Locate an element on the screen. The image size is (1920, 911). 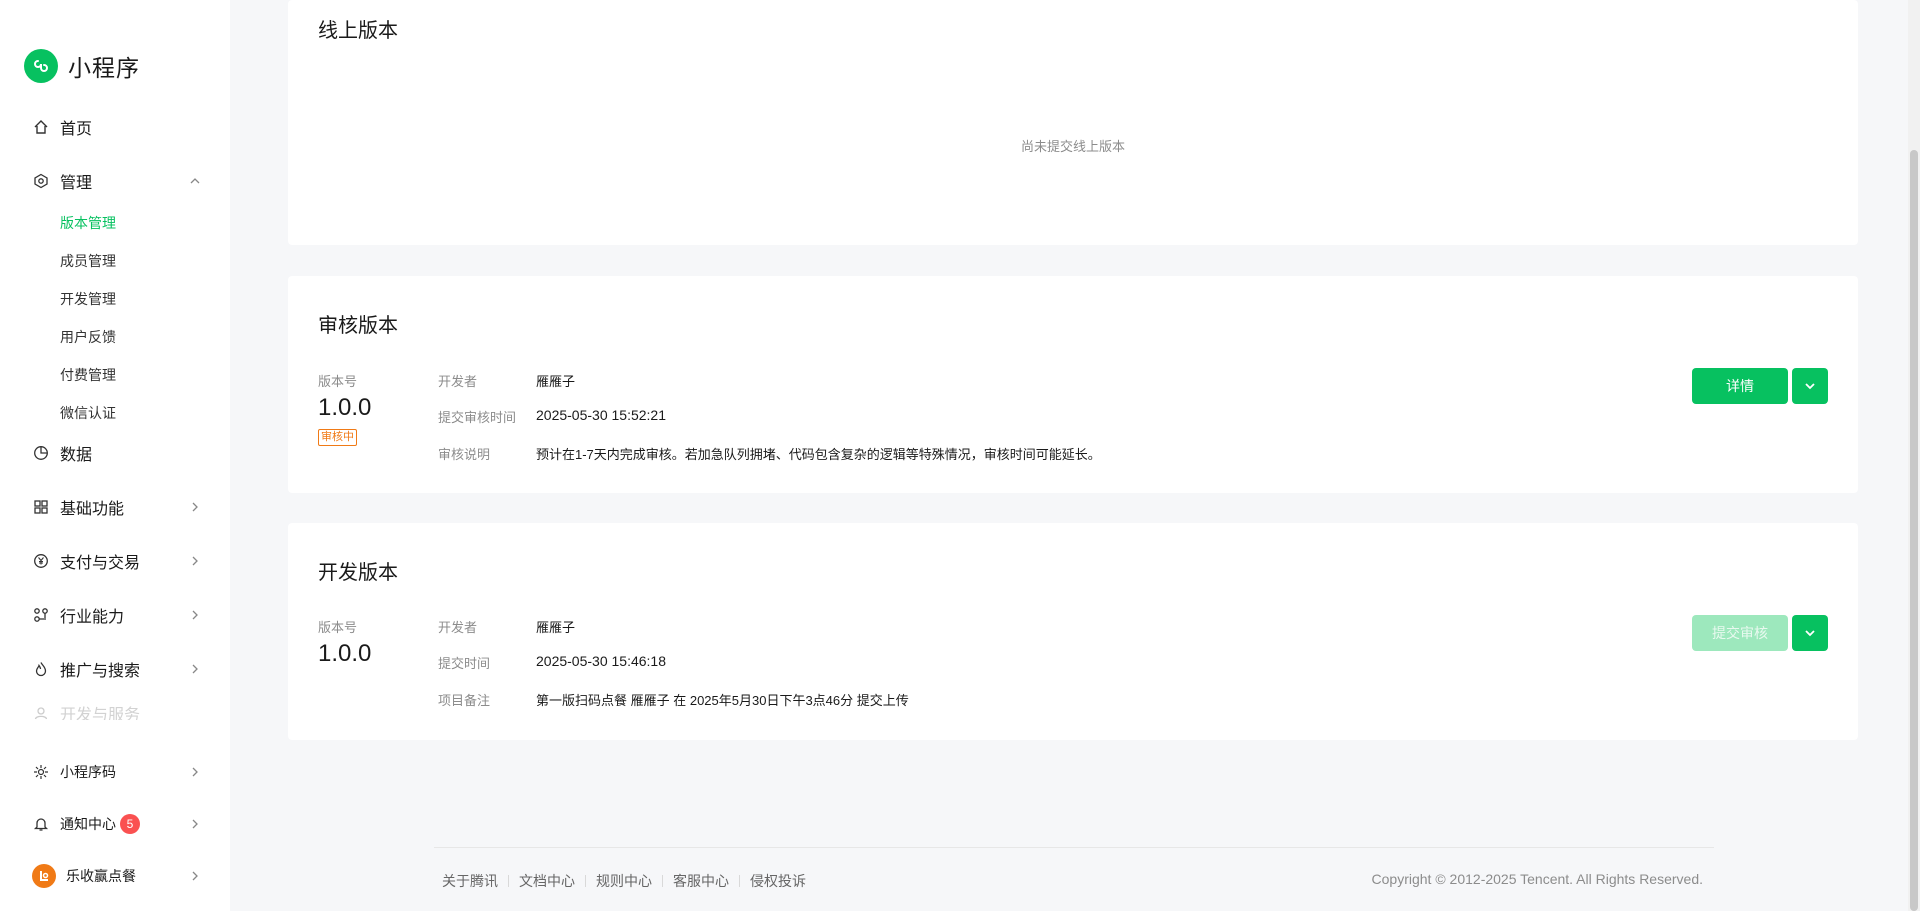
home-icon is located at coordinates (41, 127).